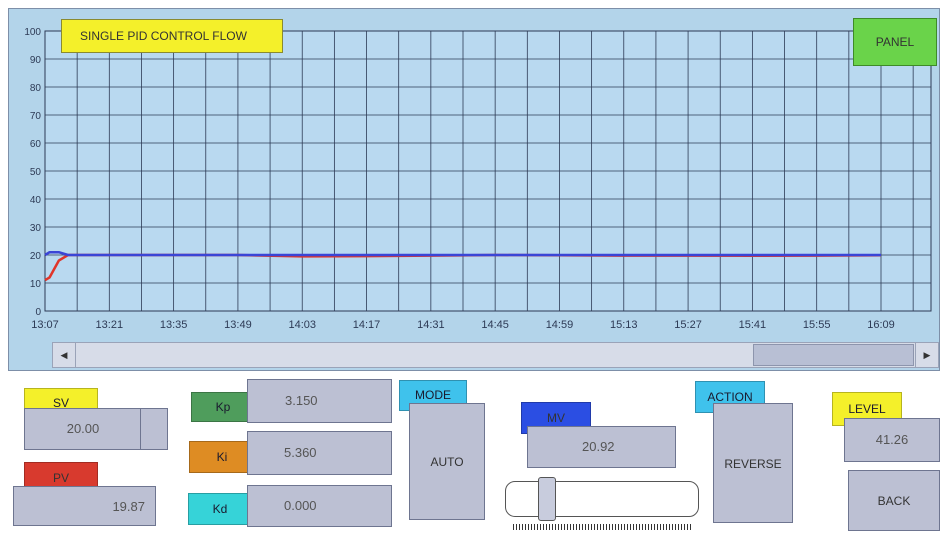 The height and width of the screenshot is (533, 943). What do you see at coordinates (431, 325) in the screenshot?
I see `x-tick-label: 14:31` at bounding box center [431, 325].